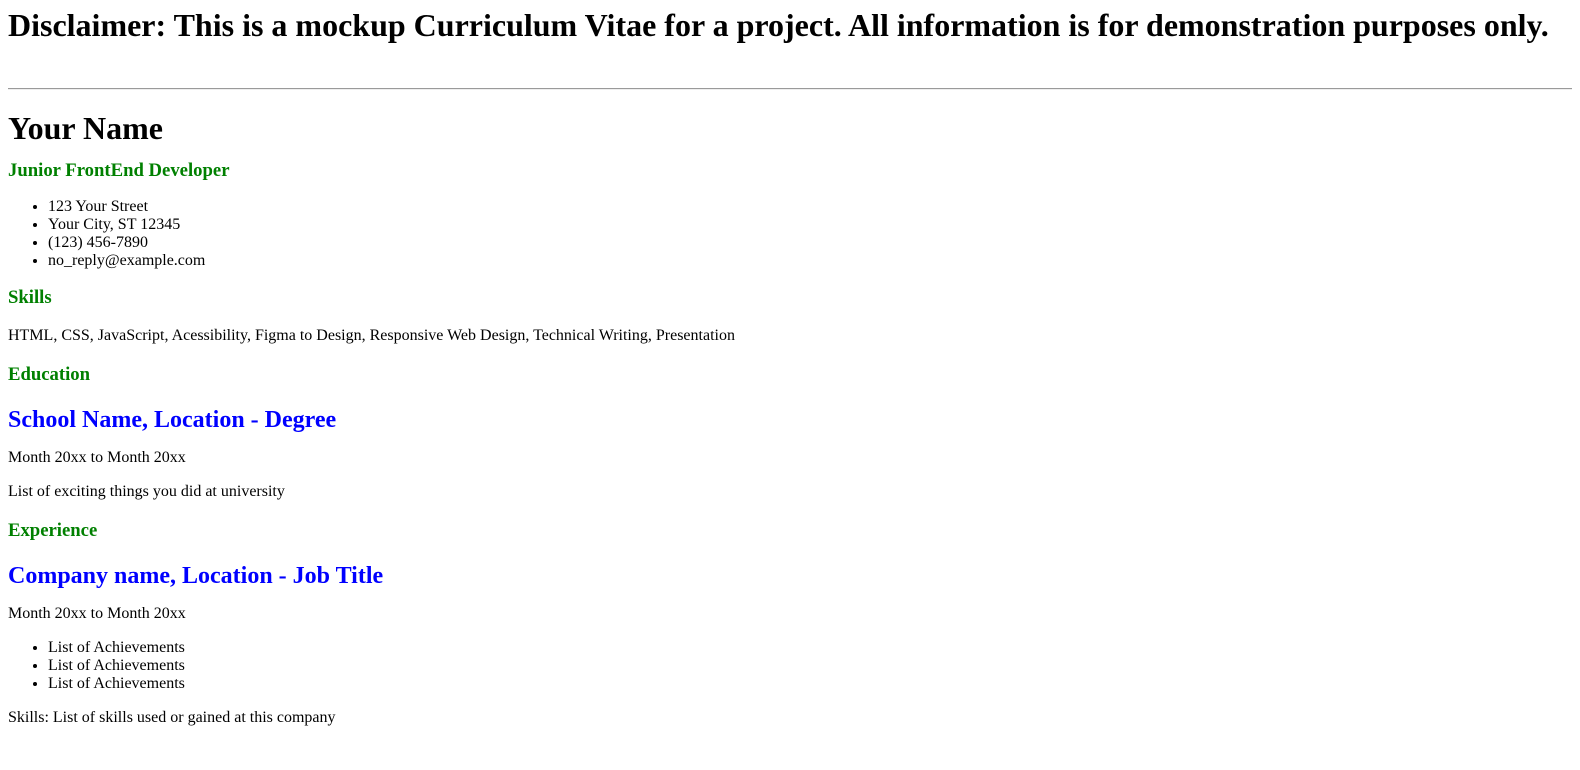 This screenshot has width=1580, height=770. Describe the element at coordinates (49, 374) in the screenshot. I see `education-heading: Education` at that location.